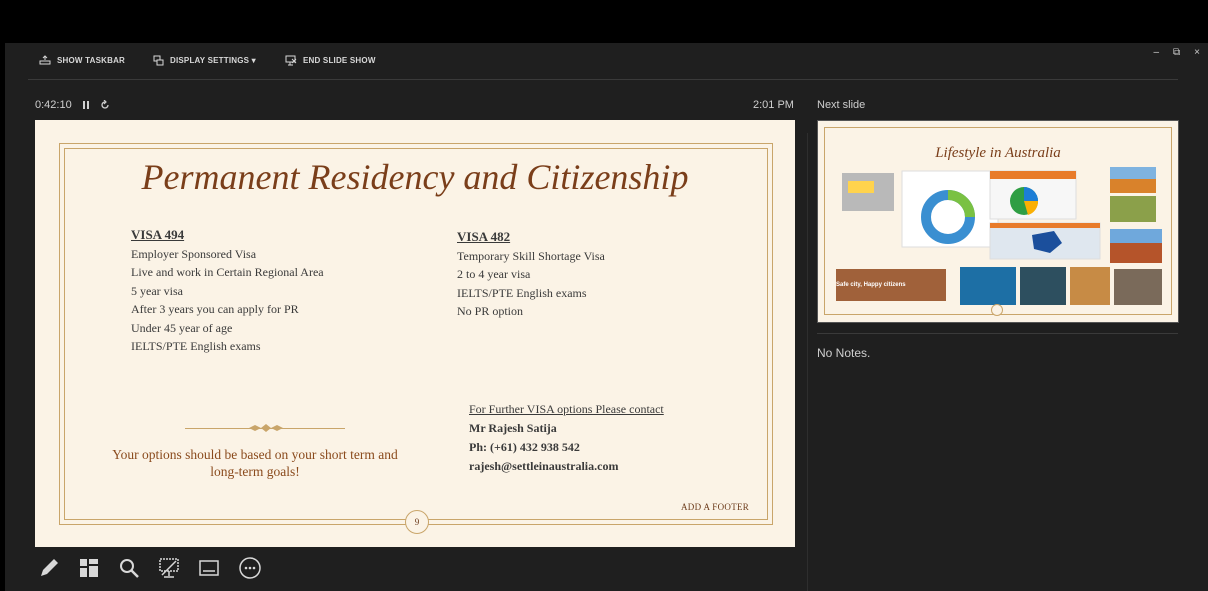  What do you see at coordinates (807, 362) in the screenshot?
I see `pane-divider` at bounding box center [807, 362].